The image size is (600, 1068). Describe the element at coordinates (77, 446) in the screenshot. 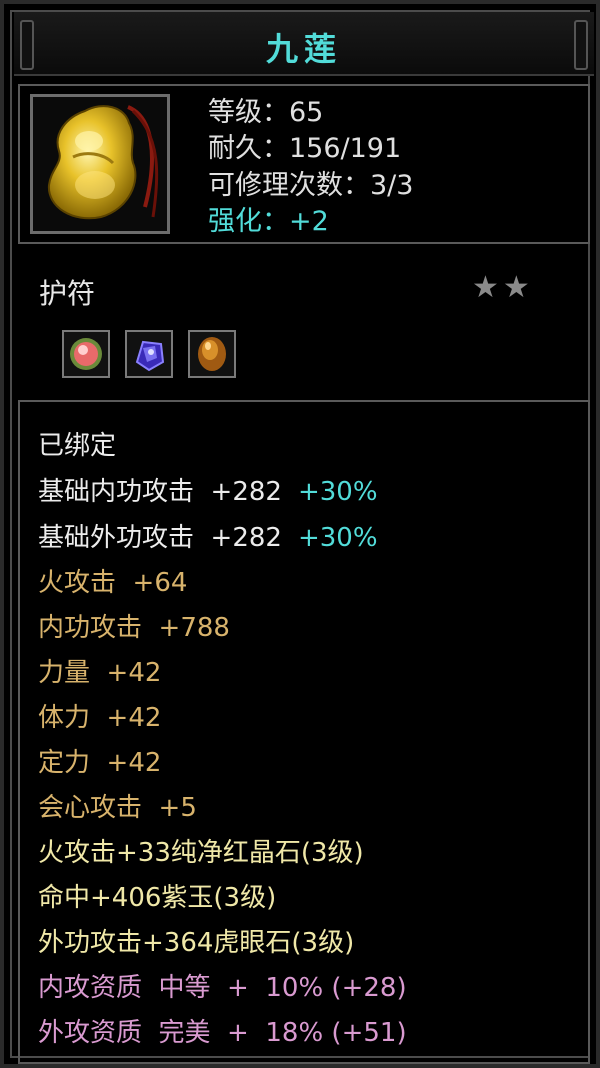

I see `bound-status: 已绑定` at that location.